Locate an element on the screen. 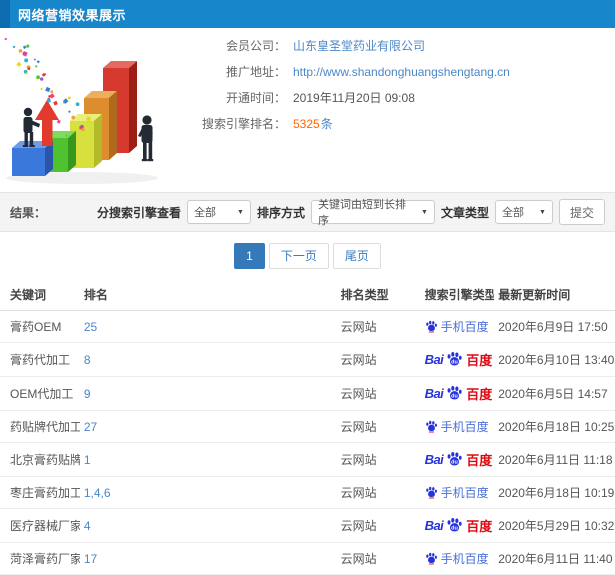  info-label: 搜索引擎排名： is located at coordinates (243, 124).